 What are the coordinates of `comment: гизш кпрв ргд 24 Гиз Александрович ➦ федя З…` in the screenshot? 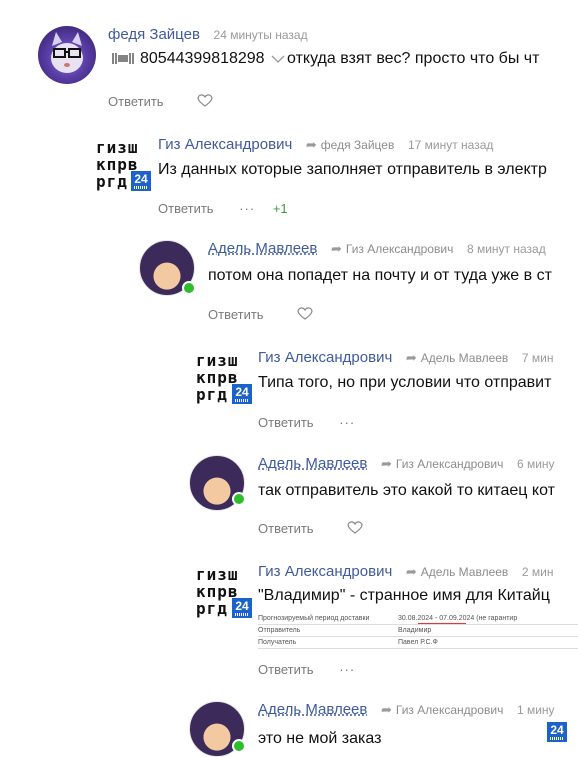 It's located at (289, 191).